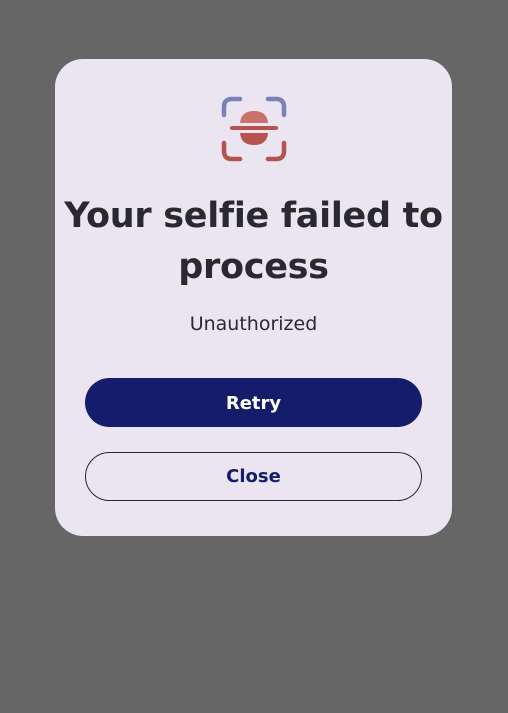 Image resolution: width=508 pixels, height=713 pixels. I want to click on close-button: Close, so click(253, 476).